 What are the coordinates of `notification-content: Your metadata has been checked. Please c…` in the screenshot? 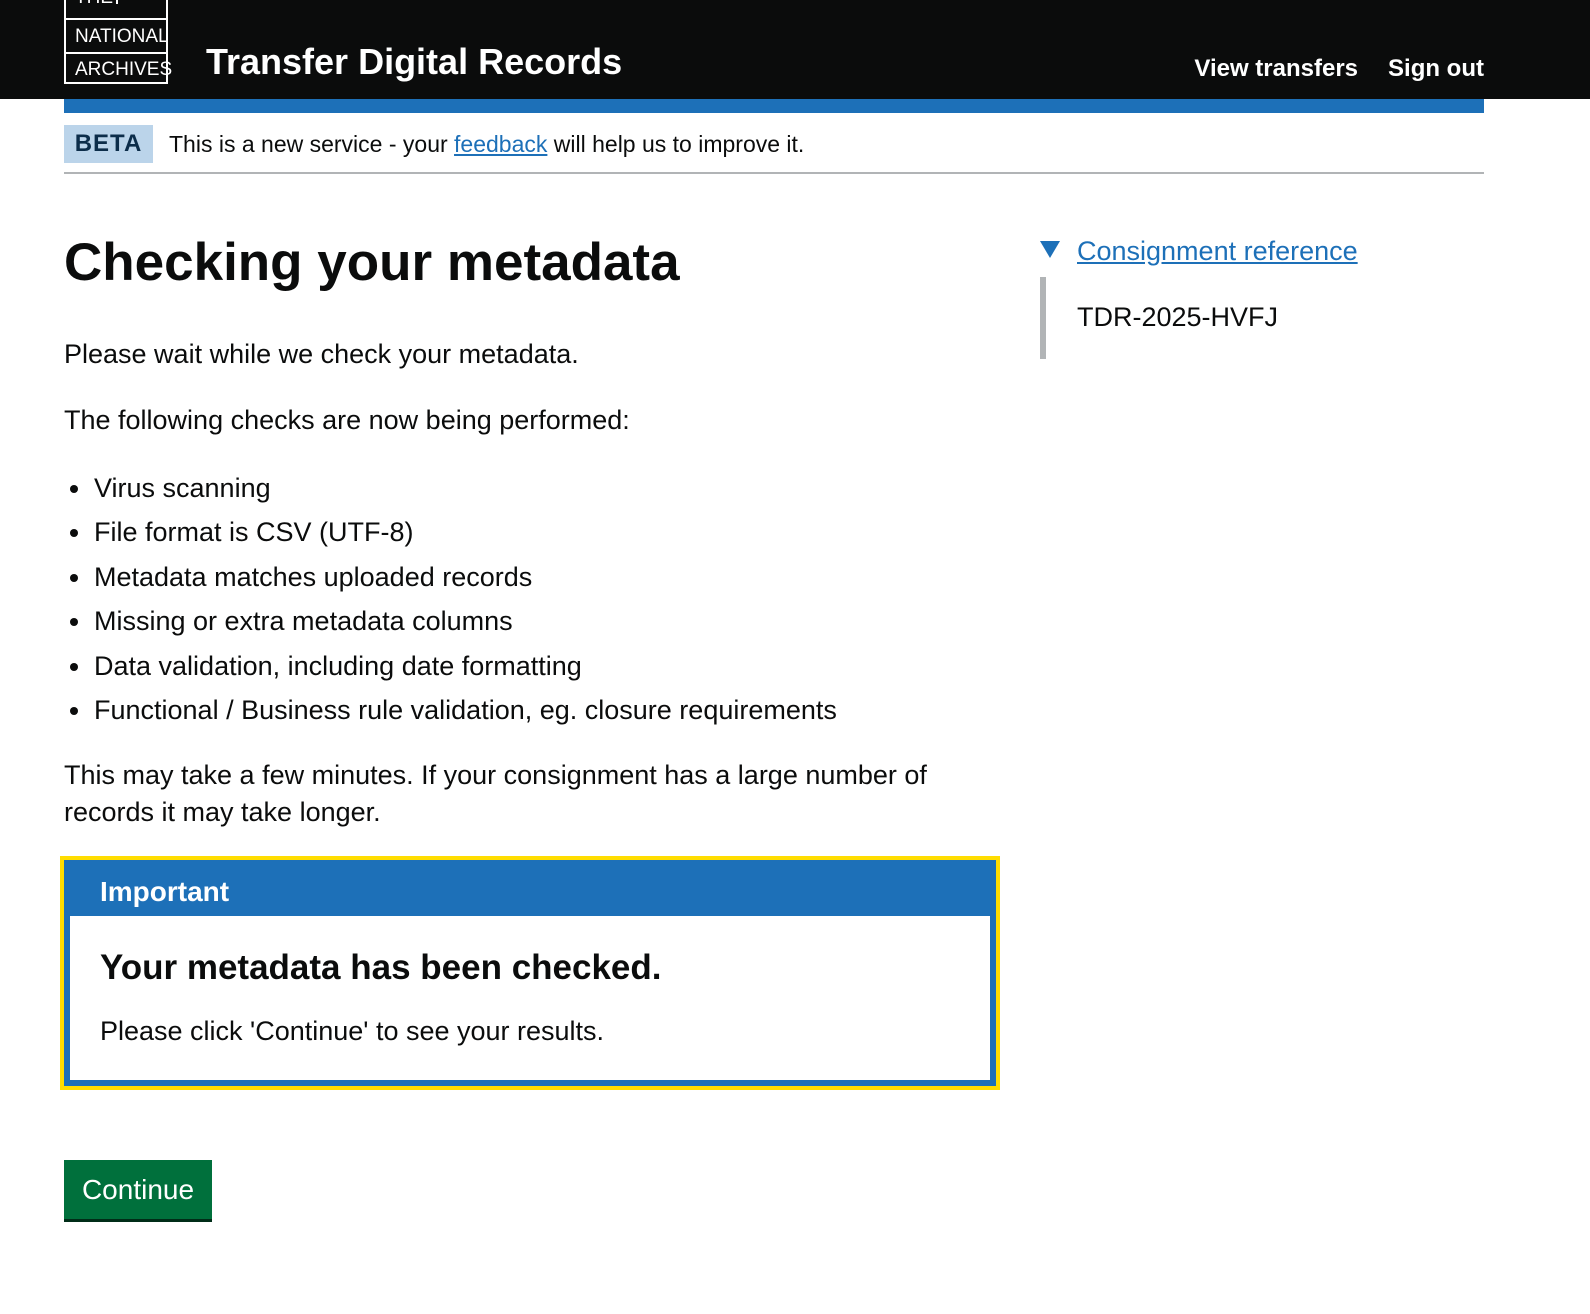 It's located at (530, 998).